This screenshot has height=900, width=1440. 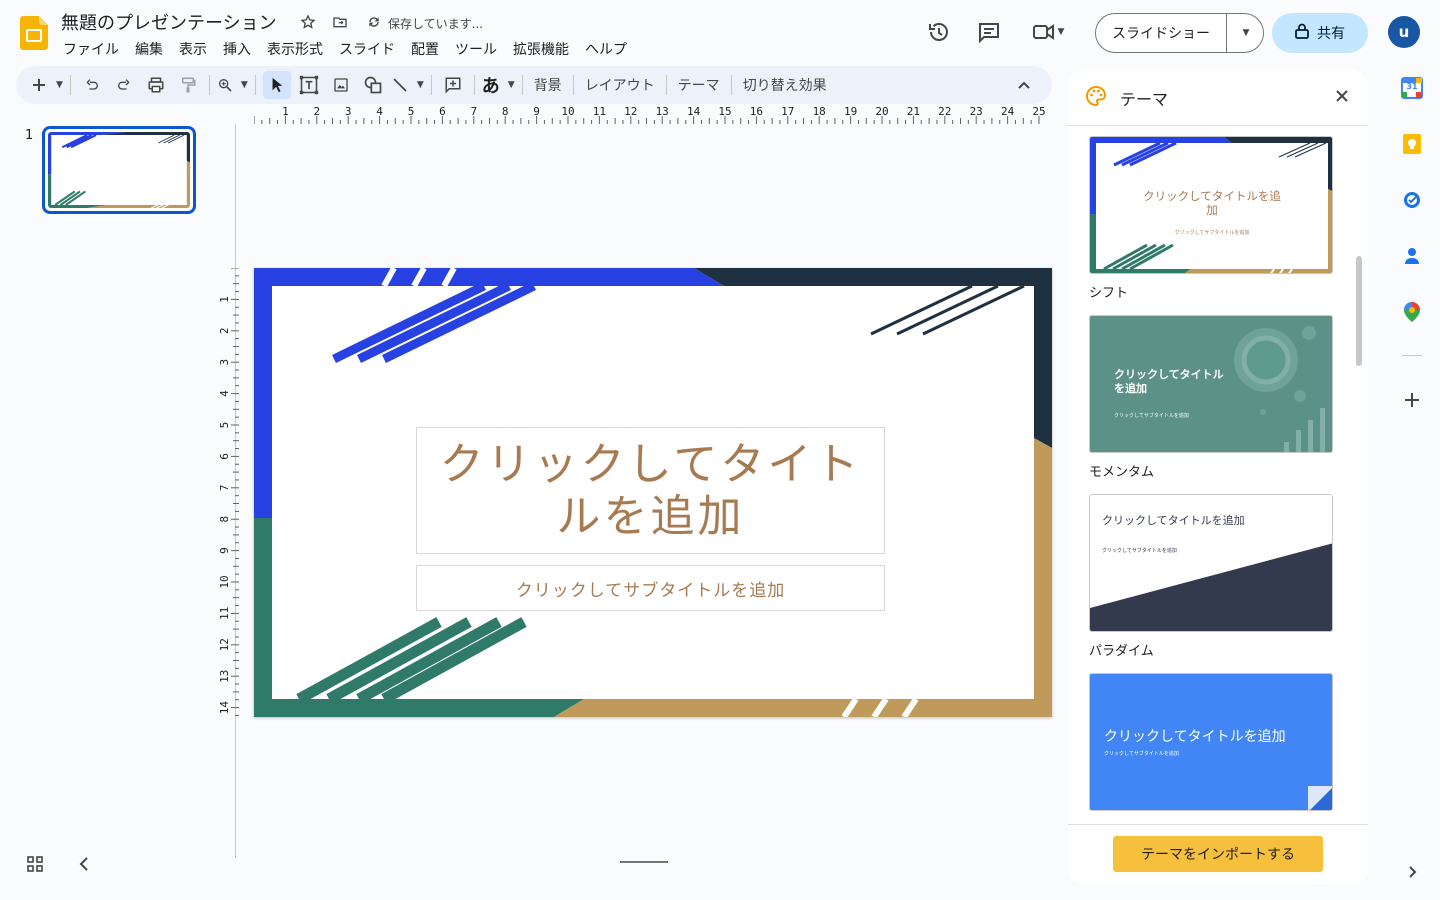 I want to click on slideshow-dropdown-icon: ▼, so click(x=1245, y=33).